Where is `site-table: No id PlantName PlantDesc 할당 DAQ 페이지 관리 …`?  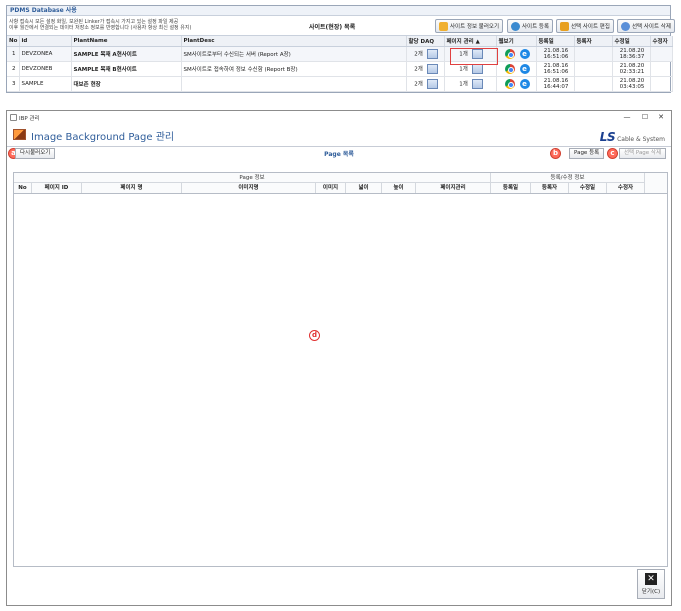 site-table: No id PlantName PlantDesc 할당 DAQ 페이지 관리 … is located at coordinates (340, 64).